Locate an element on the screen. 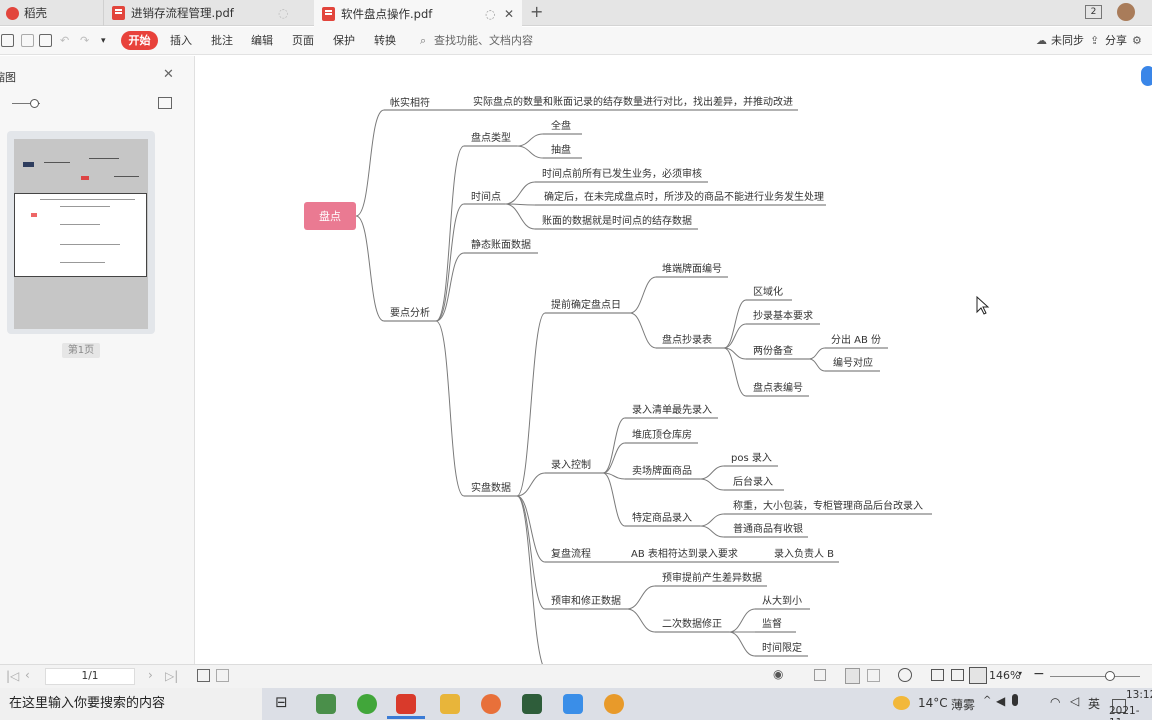  thumbnail-node is located at coordinates (28, 164).